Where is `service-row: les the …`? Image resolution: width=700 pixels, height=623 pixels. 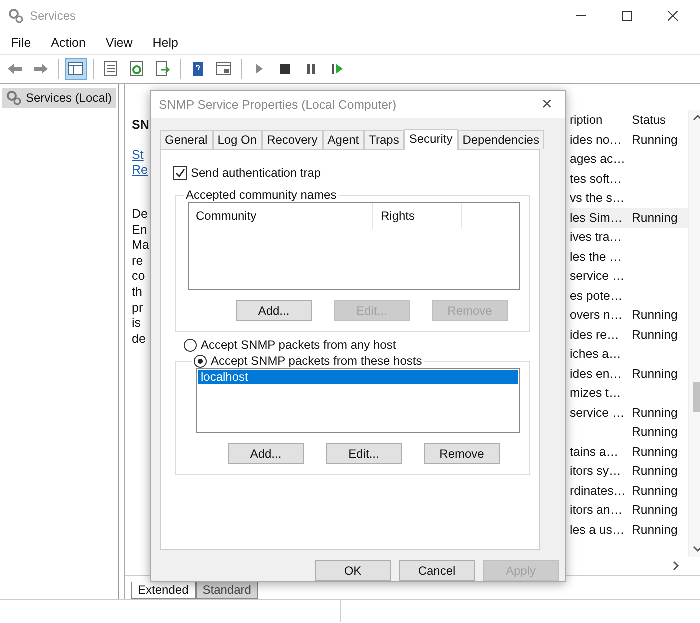
service-row: les the … is located at coordinates (629, 256).